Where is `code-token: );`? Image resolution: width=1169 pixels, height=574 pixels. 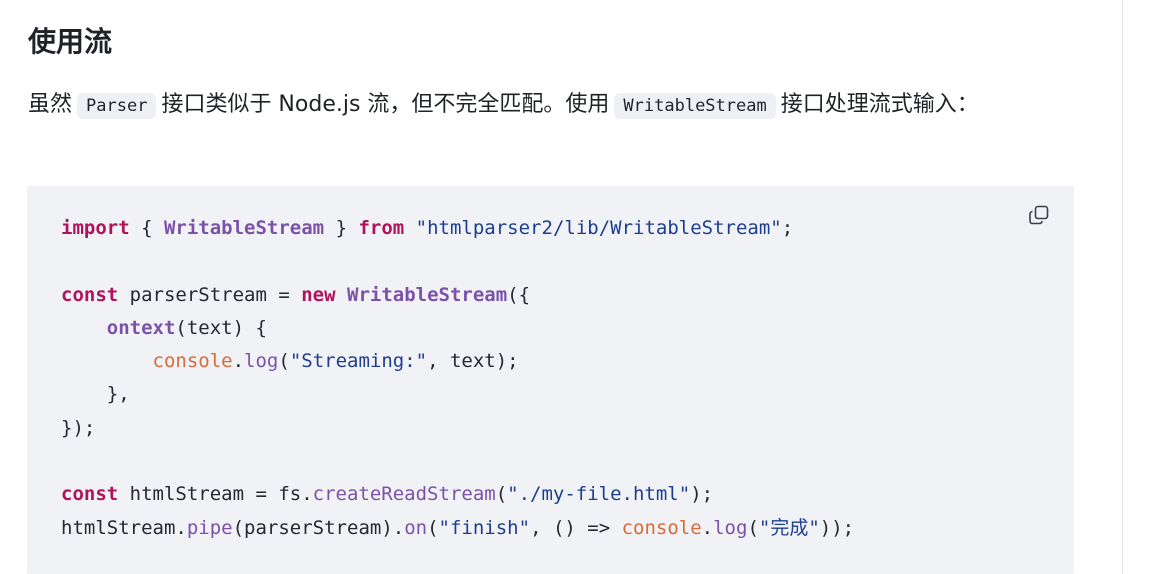 code-token: ); is located at coordinates (702, 494).